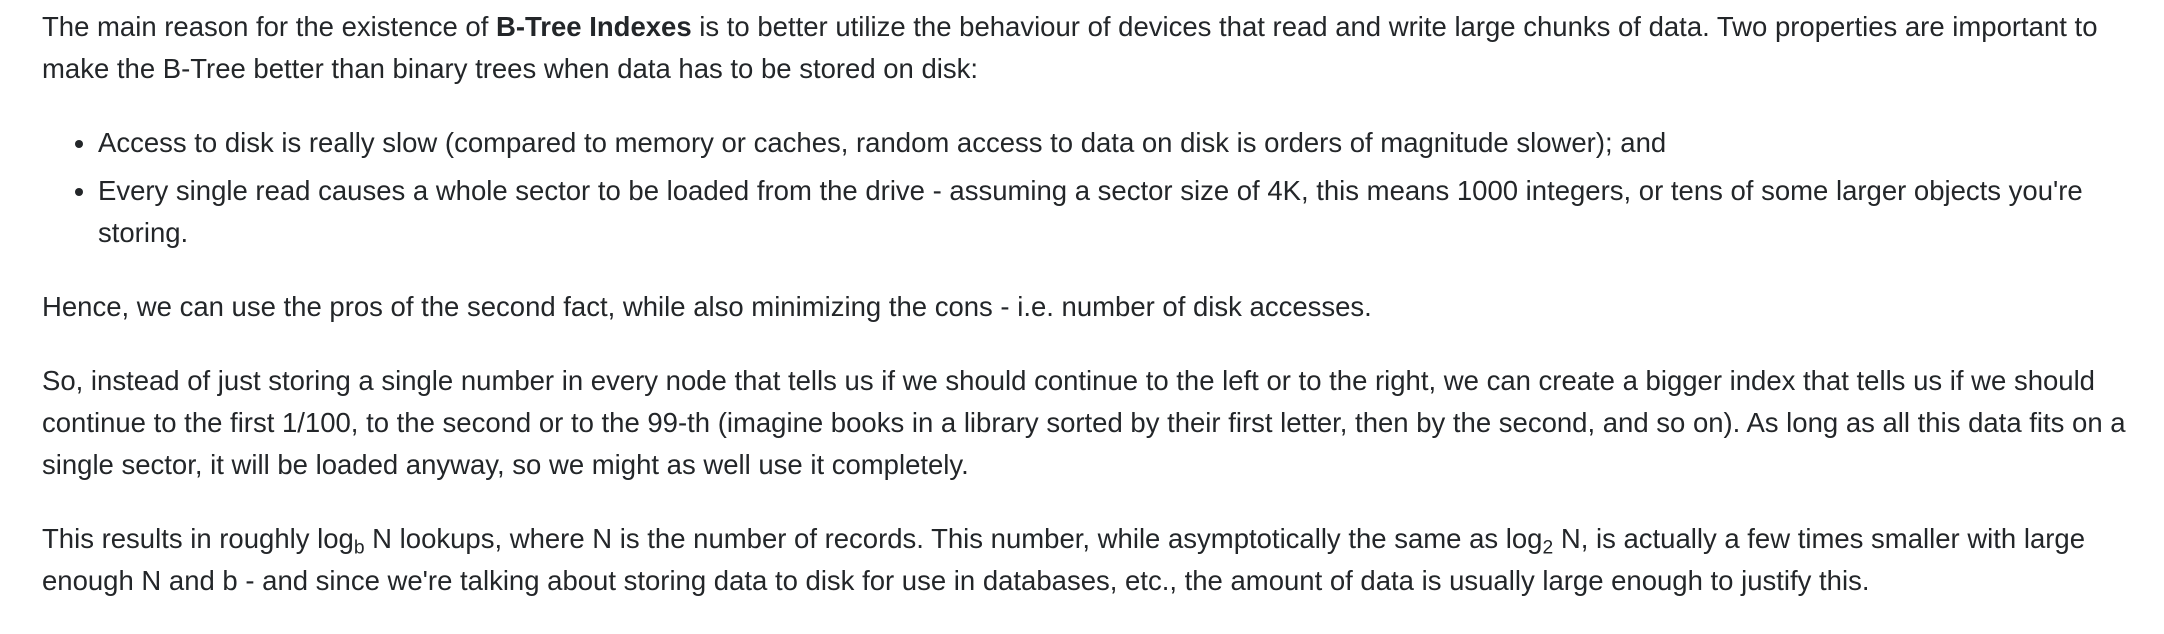 The width and height of the screenshot is (2164, 634). What do you see at coordinates (198, 538) in the screenshot?
I see `lookups-text-1: This results in roughly log` at bounding box center [198, 538].